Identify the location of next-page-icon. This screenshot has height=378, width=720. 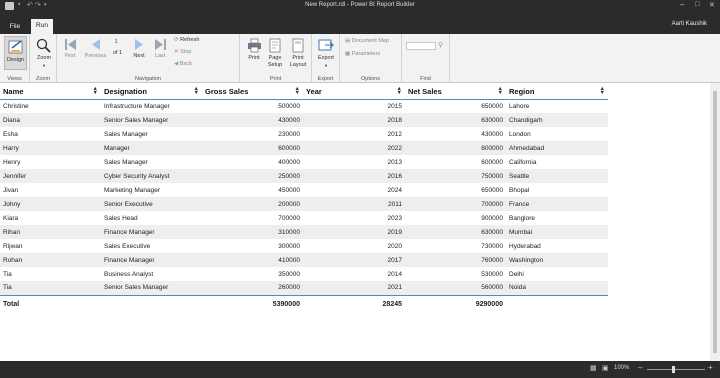
(138, 44).